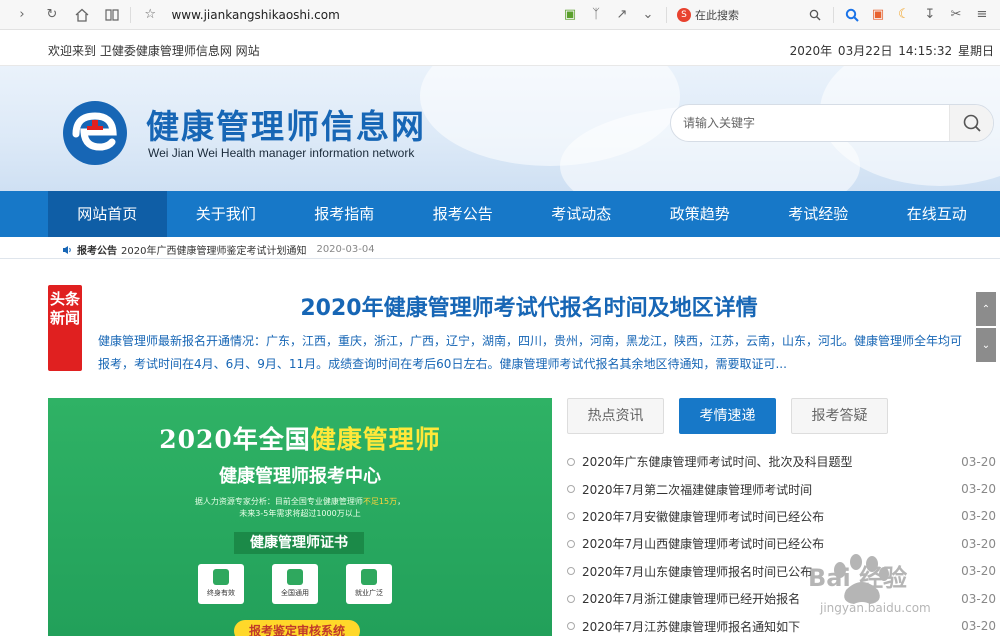 Image resolution: width=1000 pixels, height=640 pixels. I want to click on nav-item: 网站首页, so click(107, 214).